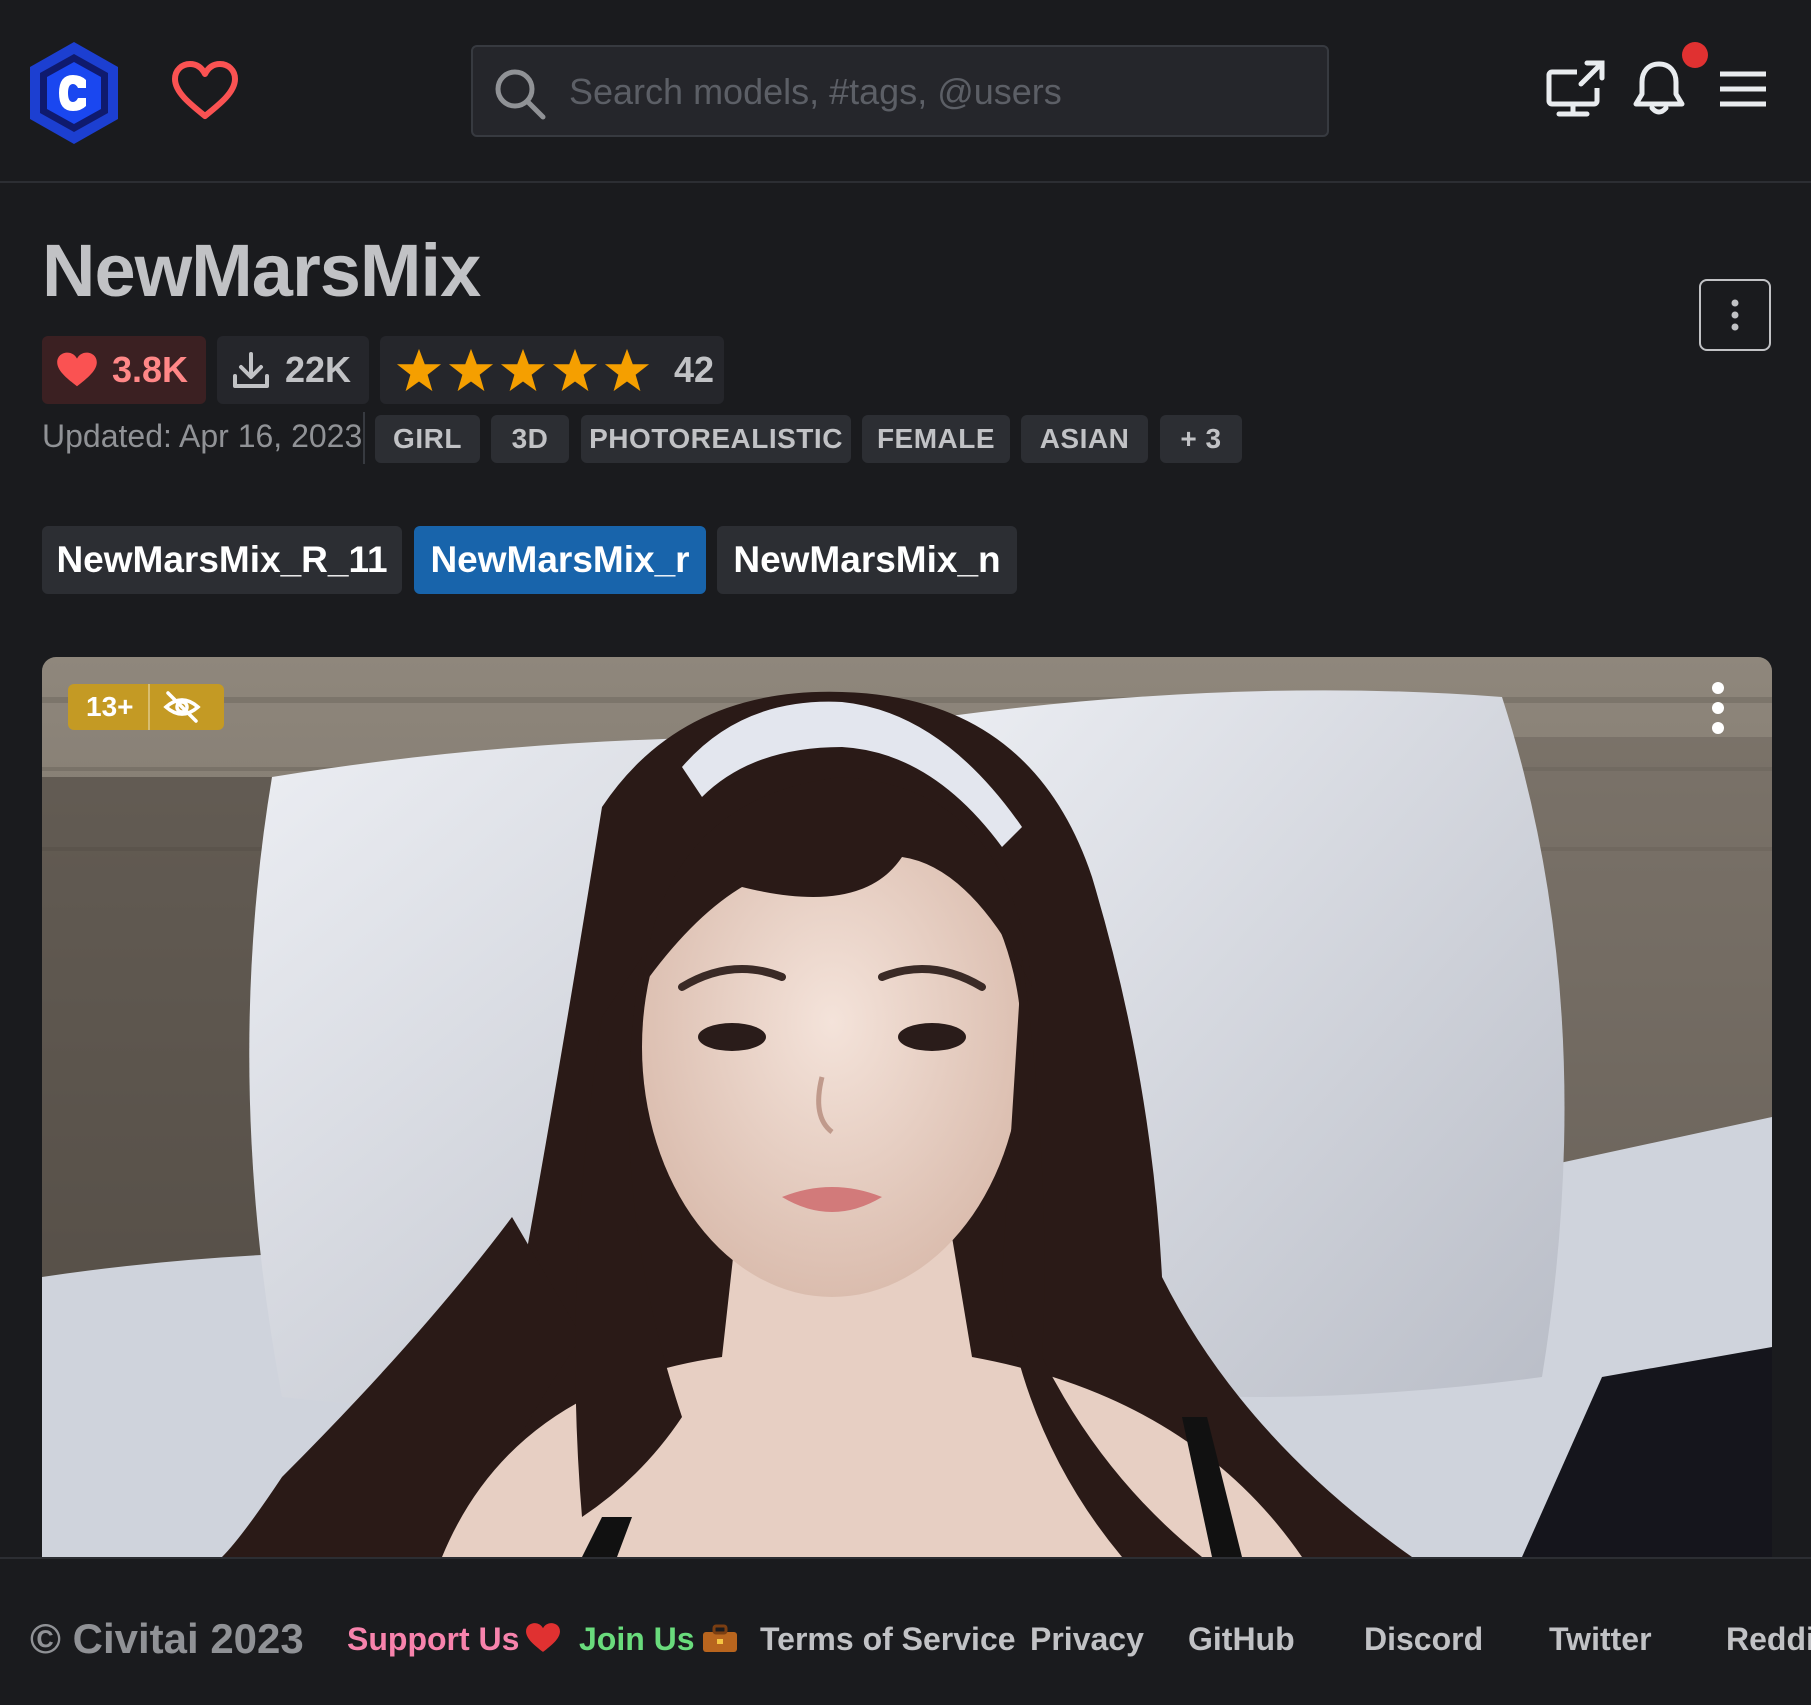  What do you see at coordinates (716, 439) in the screenshot?
I see `tag-photorealistic: PHOTOREALISTIC` at bounding box center [716, 439].